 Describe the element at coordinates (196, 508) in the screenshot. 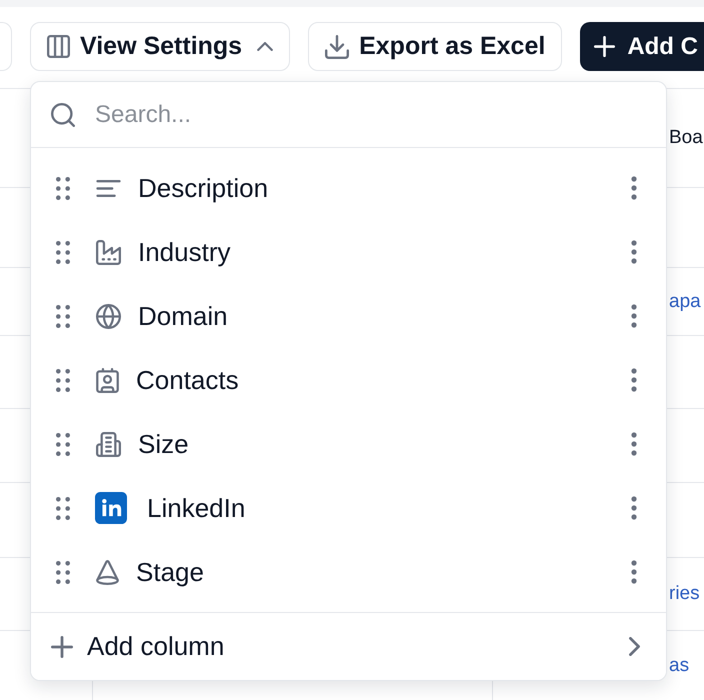

I see `menu-item: LinkedIn` at that location.